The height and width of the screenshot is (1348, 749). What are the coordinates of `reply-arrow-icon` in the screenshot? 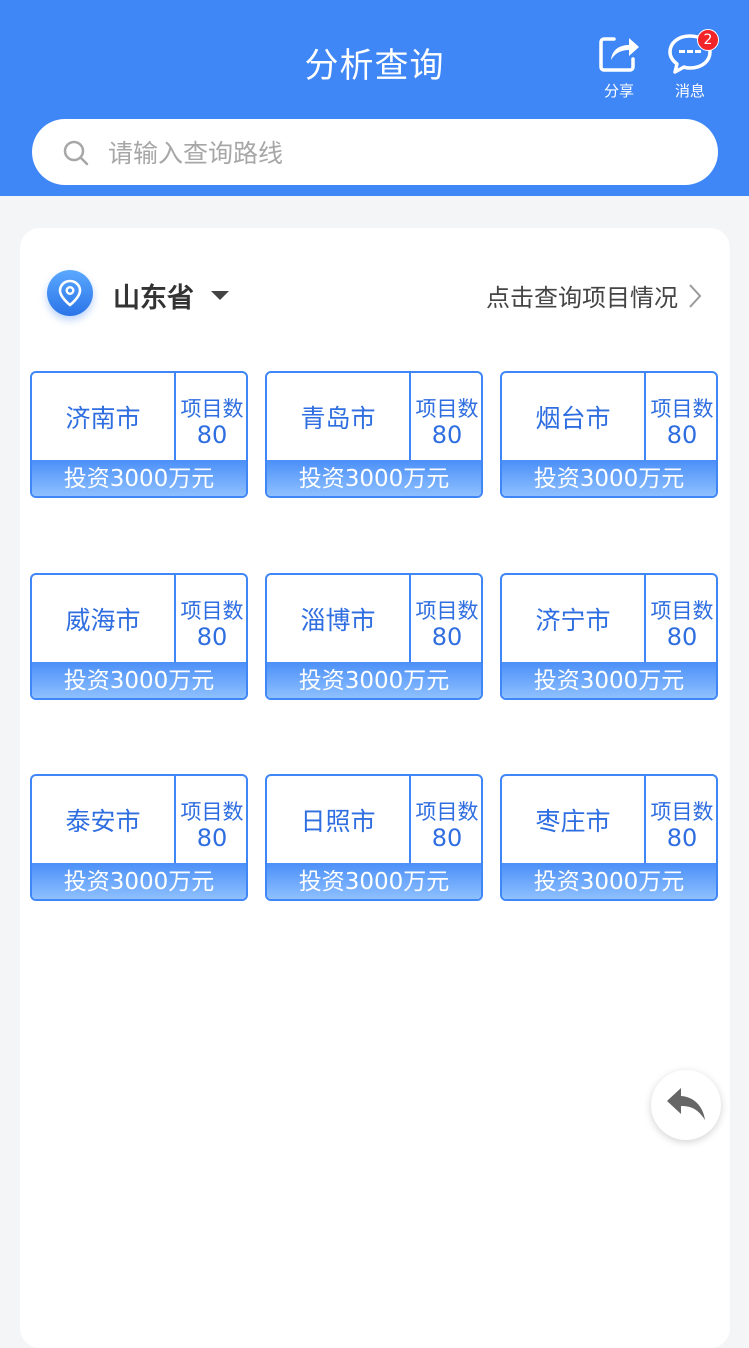 It's located at (686, 1104).